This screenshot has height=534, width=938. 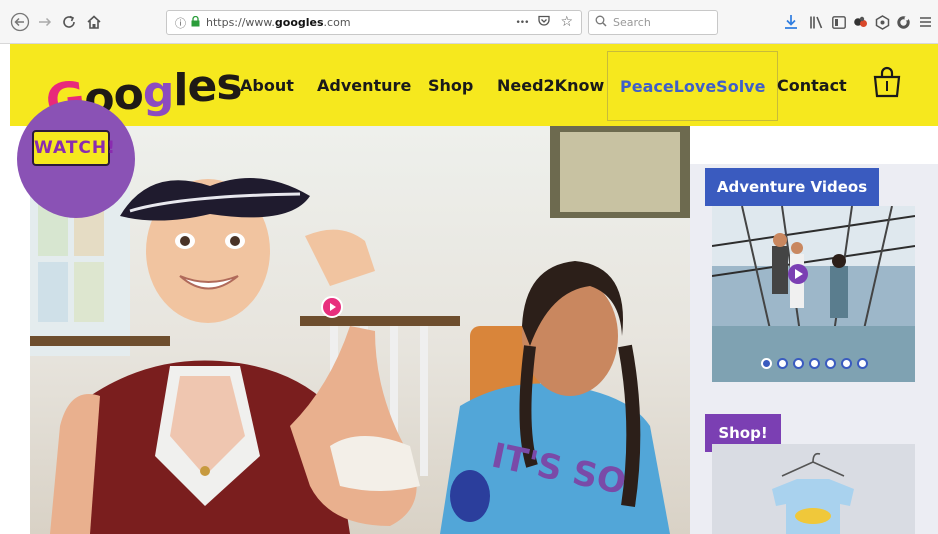 What do you see at coordinates (45, 22) in the screenshot?
I see `forward-icon` at bounding box center [45, 22].